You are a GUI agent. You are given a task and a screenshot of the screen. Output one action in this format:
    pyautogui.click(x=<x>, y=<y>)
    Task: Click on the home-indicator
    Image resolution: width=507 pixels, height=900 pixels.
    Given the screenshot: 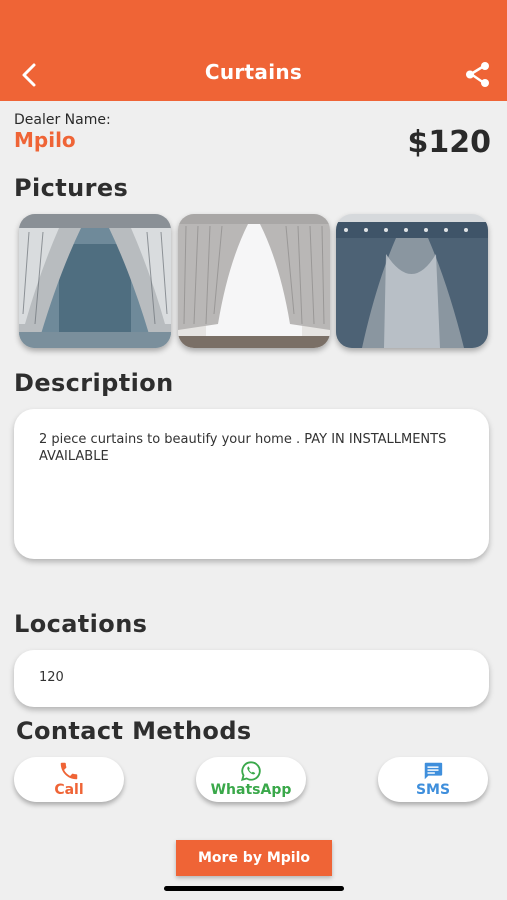 What is the action you would take?
    pyautogui.click(x=254, y=888)
    